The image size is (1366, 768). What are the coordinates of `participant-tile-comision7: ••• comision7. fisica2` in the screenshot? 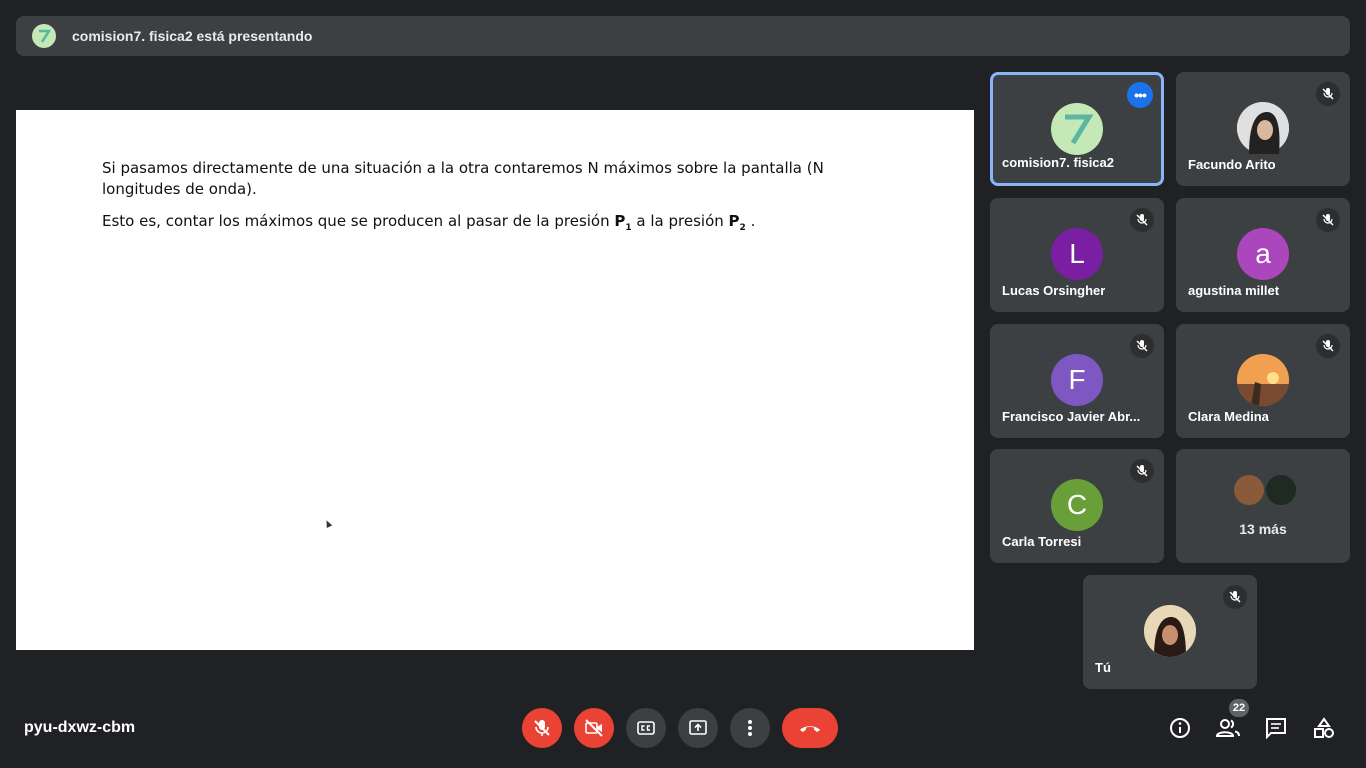 It's located at (1077, 129).